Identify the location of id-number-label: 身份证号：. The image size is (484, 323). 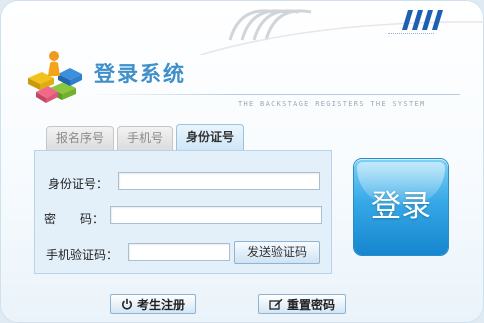
(78, 184).